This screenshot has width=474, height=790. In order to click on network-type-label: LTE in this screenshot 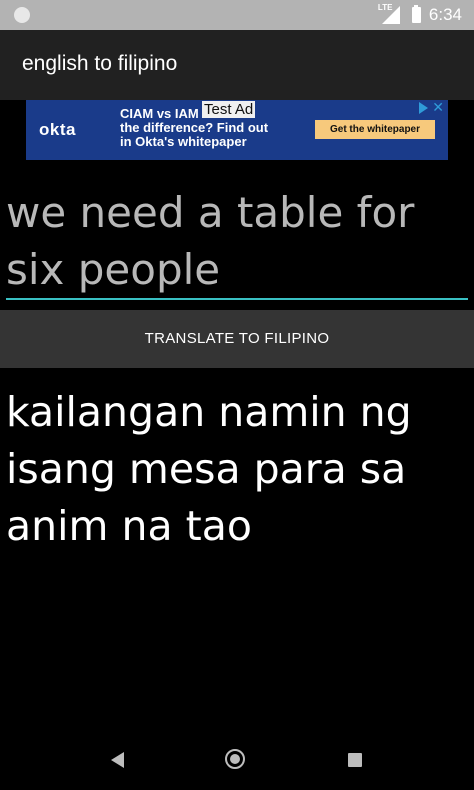, I will do `click(385, 7)`.